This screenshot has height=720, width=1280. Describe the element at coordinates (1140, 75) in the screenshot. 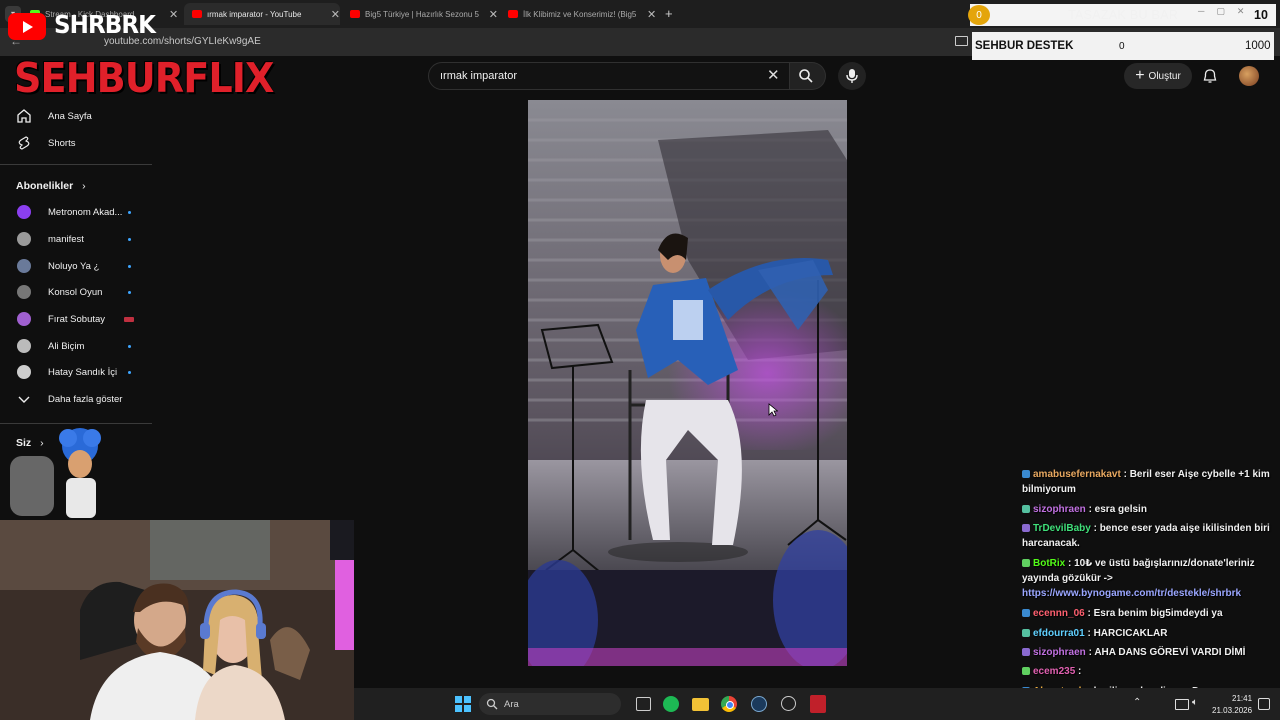

I see `plus-icon: +` at that location.